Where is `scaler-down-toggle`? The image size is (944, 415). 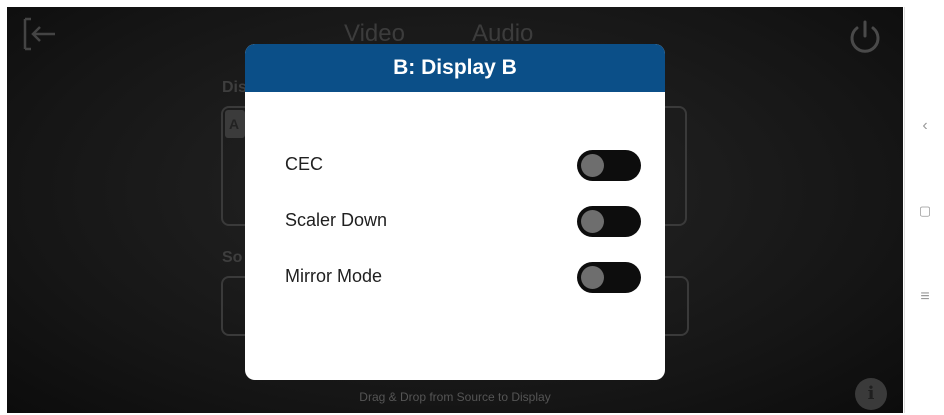 scaler-down-toggle is located at coordinates (609, 221).